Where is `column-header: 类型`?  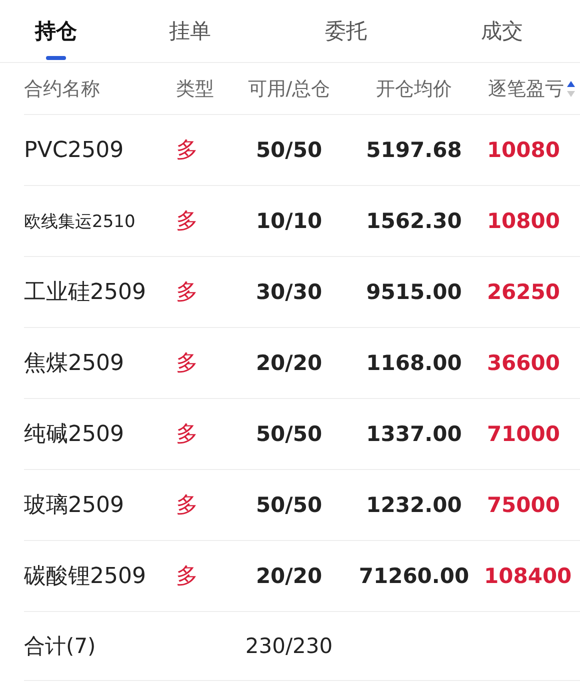 column-header: 类型 is located at coordinates (194, 89).